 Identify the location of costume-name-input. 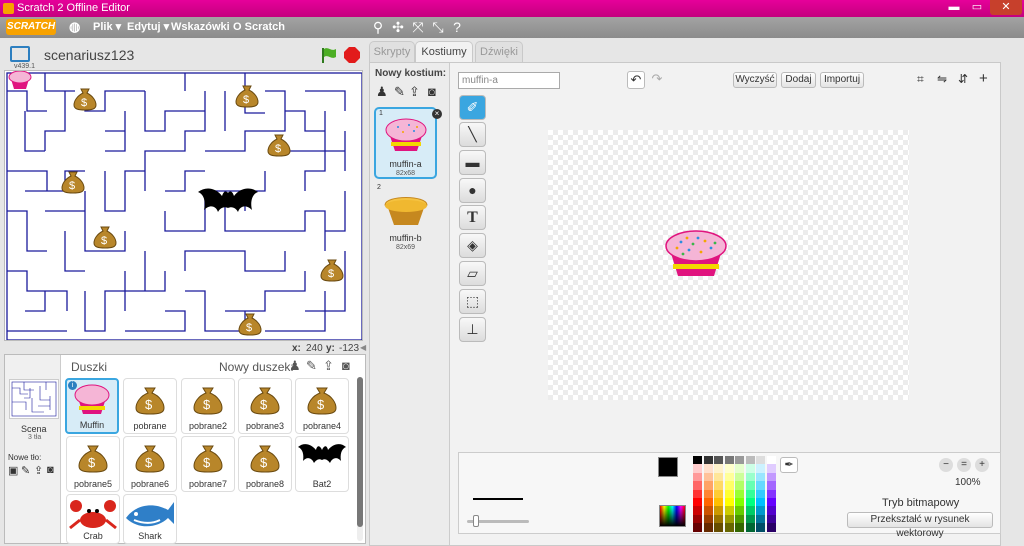
(509, 80).